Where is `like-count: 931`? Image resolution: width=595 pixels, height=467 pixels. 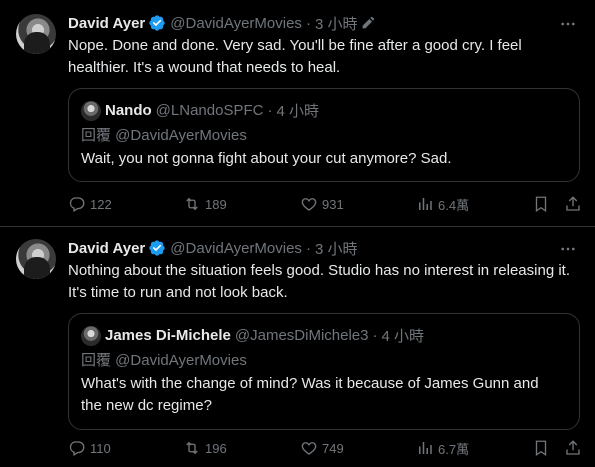
like-count: 931 is located at coordinates (333, 204).